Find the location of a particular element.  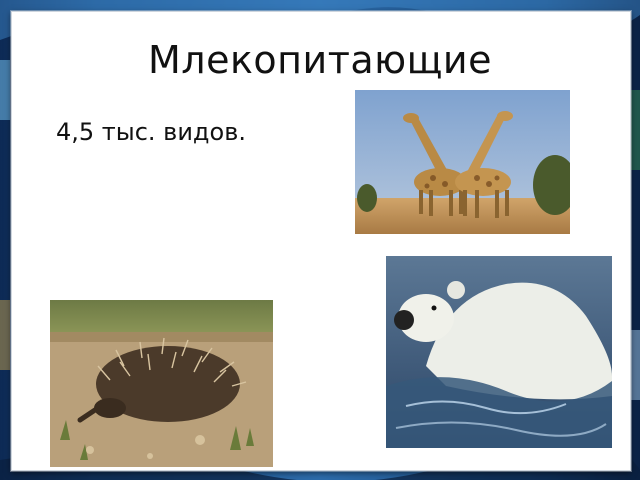

echidna-photo is located at coordinates (161, 383).